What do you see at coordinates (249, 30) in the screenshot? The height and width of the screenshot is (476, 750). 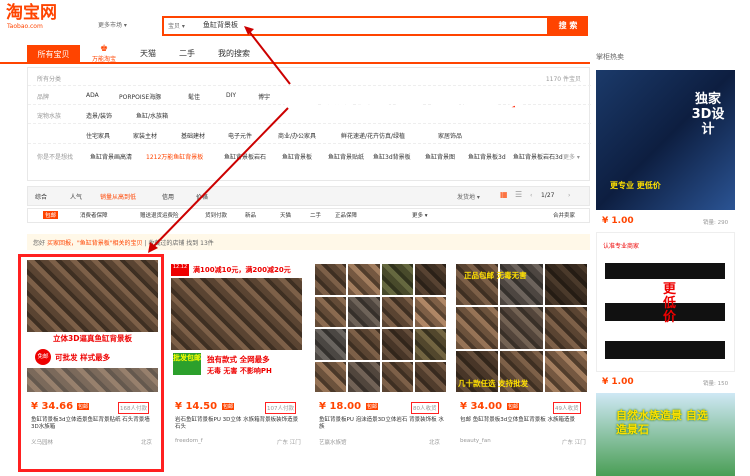 I see `arrow-head-icon` at bounding box center [249, 30].